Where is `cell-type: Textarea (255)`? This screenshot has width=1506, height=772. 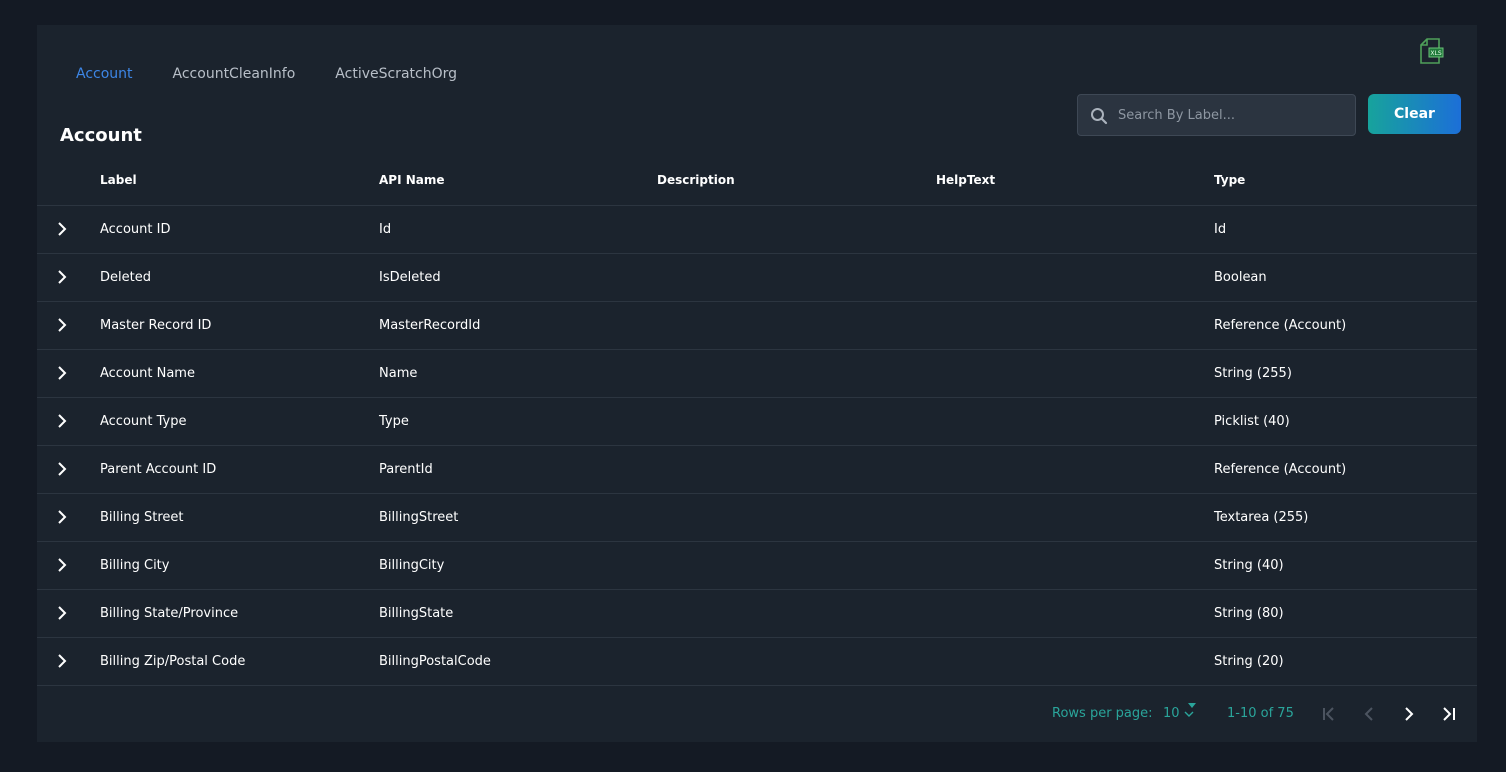 cell-type: Textarea (255) is located at coordinates (1261, 517).